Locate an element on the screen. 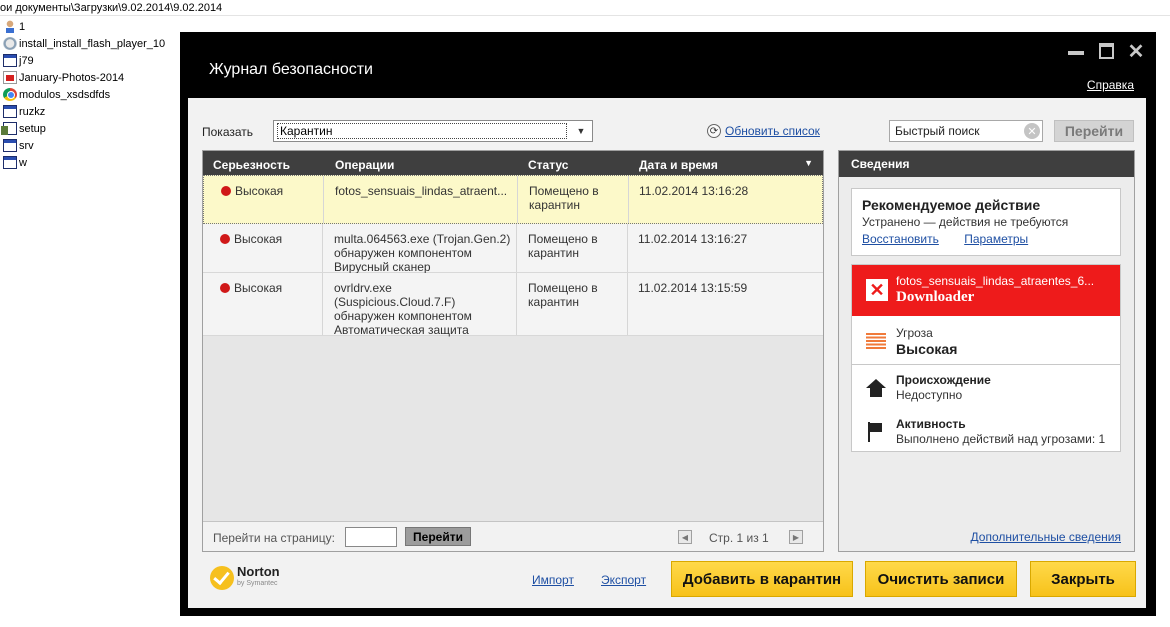 Image resolution: width=1170 pixels, height=627 pixels. column-operations: Операции is located at coordinates (364, 165).